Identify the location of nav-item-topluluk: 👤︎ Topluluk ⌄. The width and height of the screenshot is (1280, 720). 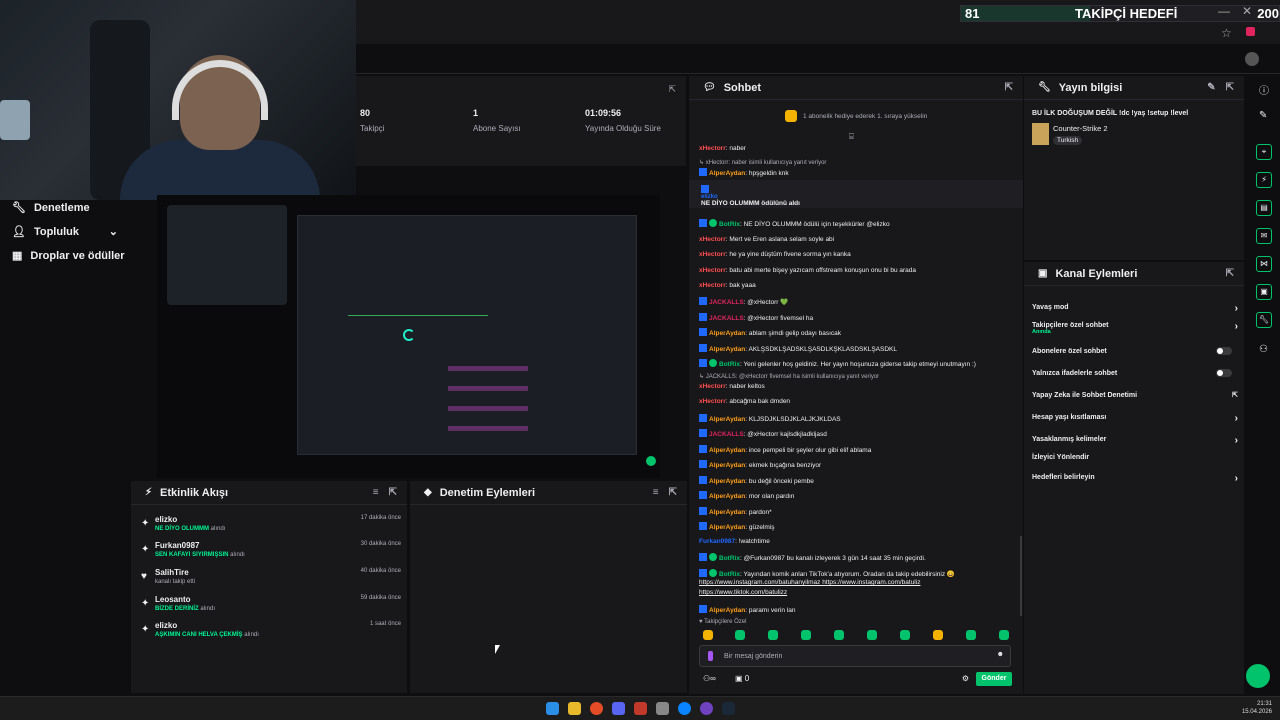
(65, 232).